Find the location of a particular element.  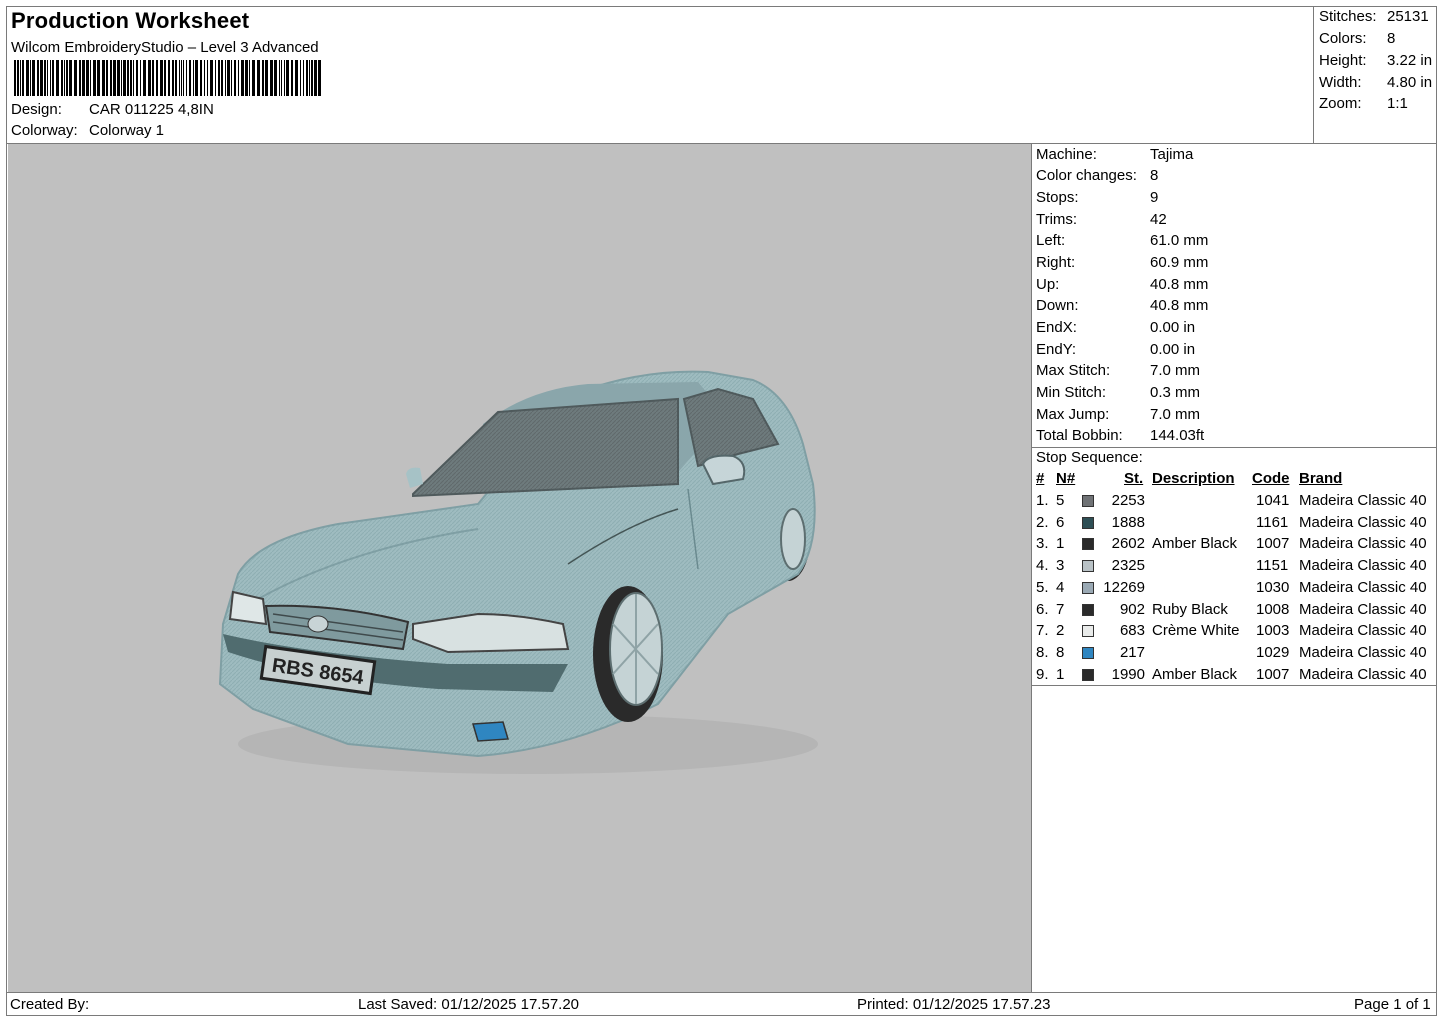

row-code: 1029 is located at coordinates (1273, 652).